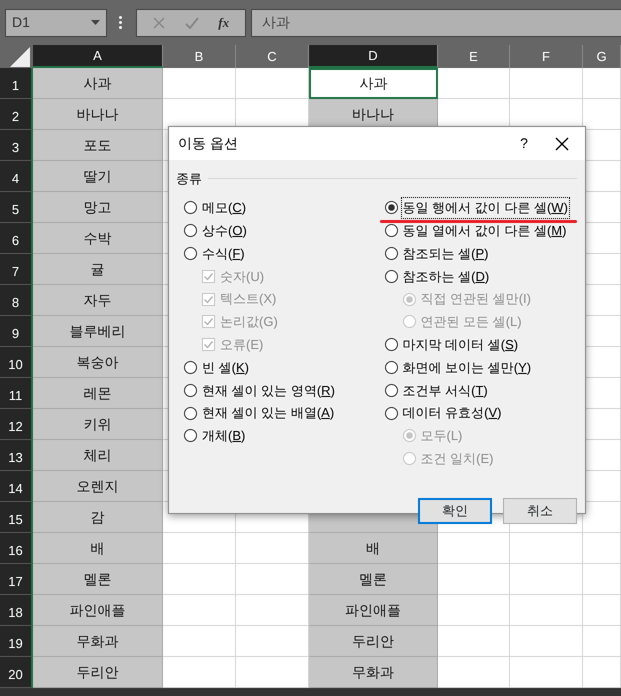 The image size is (621, 696). What do you see at coordinates (602, 56) in the screenshot?
I see `column-header: G` at bounding box center [602, 56].